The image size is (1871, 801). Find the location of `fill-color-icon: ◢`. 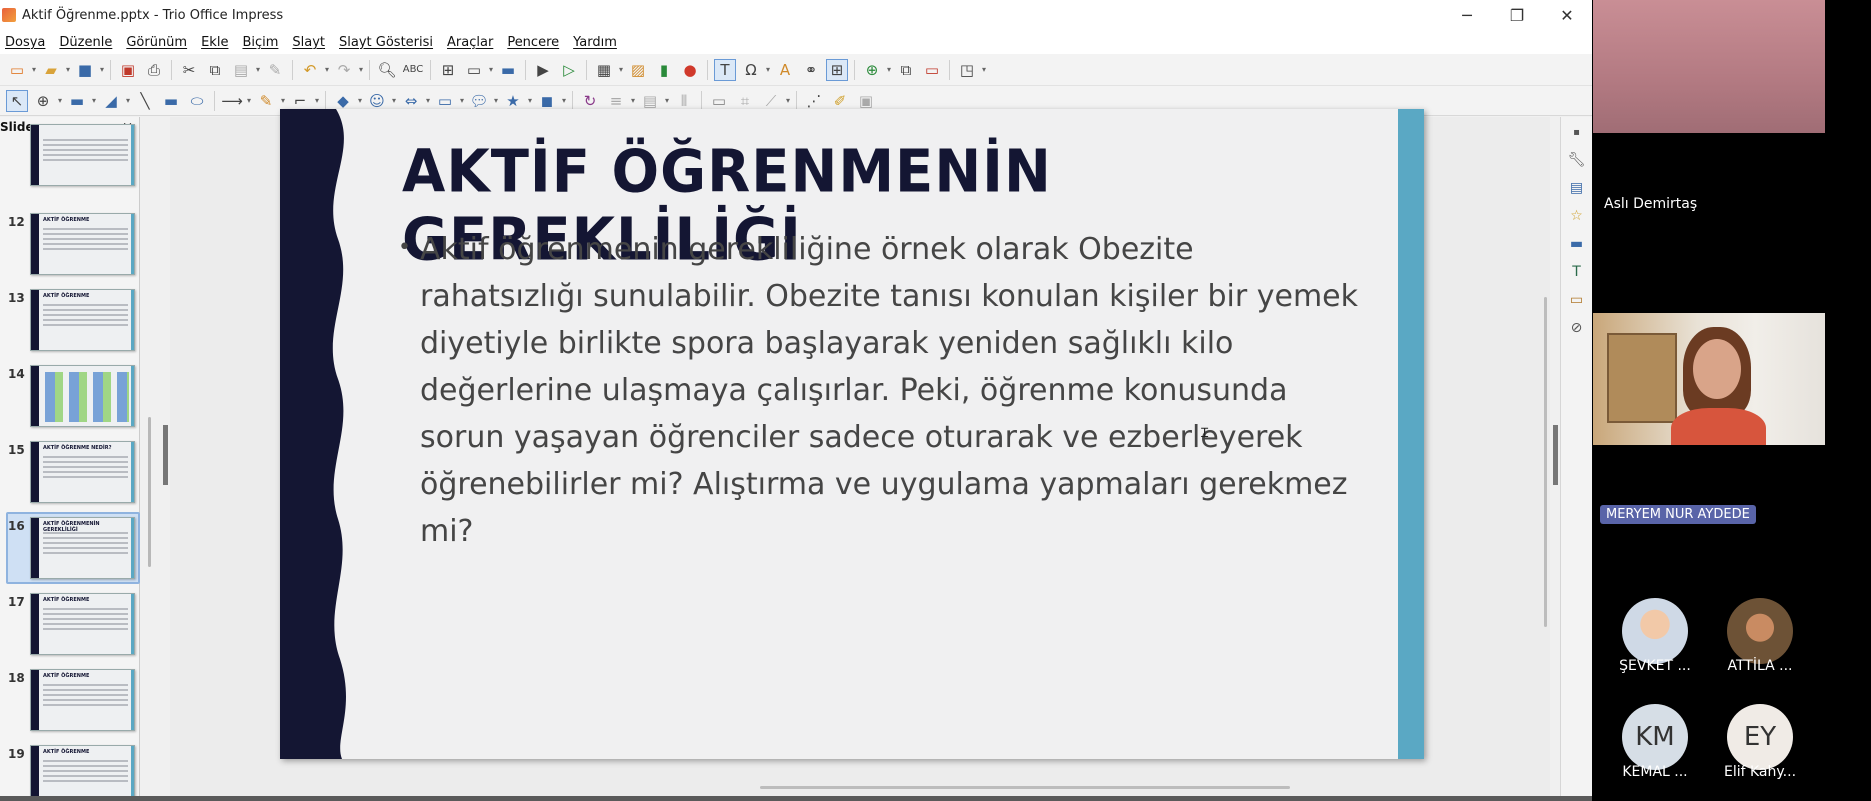

fill-color-icon: ◢ is located at coordinates (111, 101).